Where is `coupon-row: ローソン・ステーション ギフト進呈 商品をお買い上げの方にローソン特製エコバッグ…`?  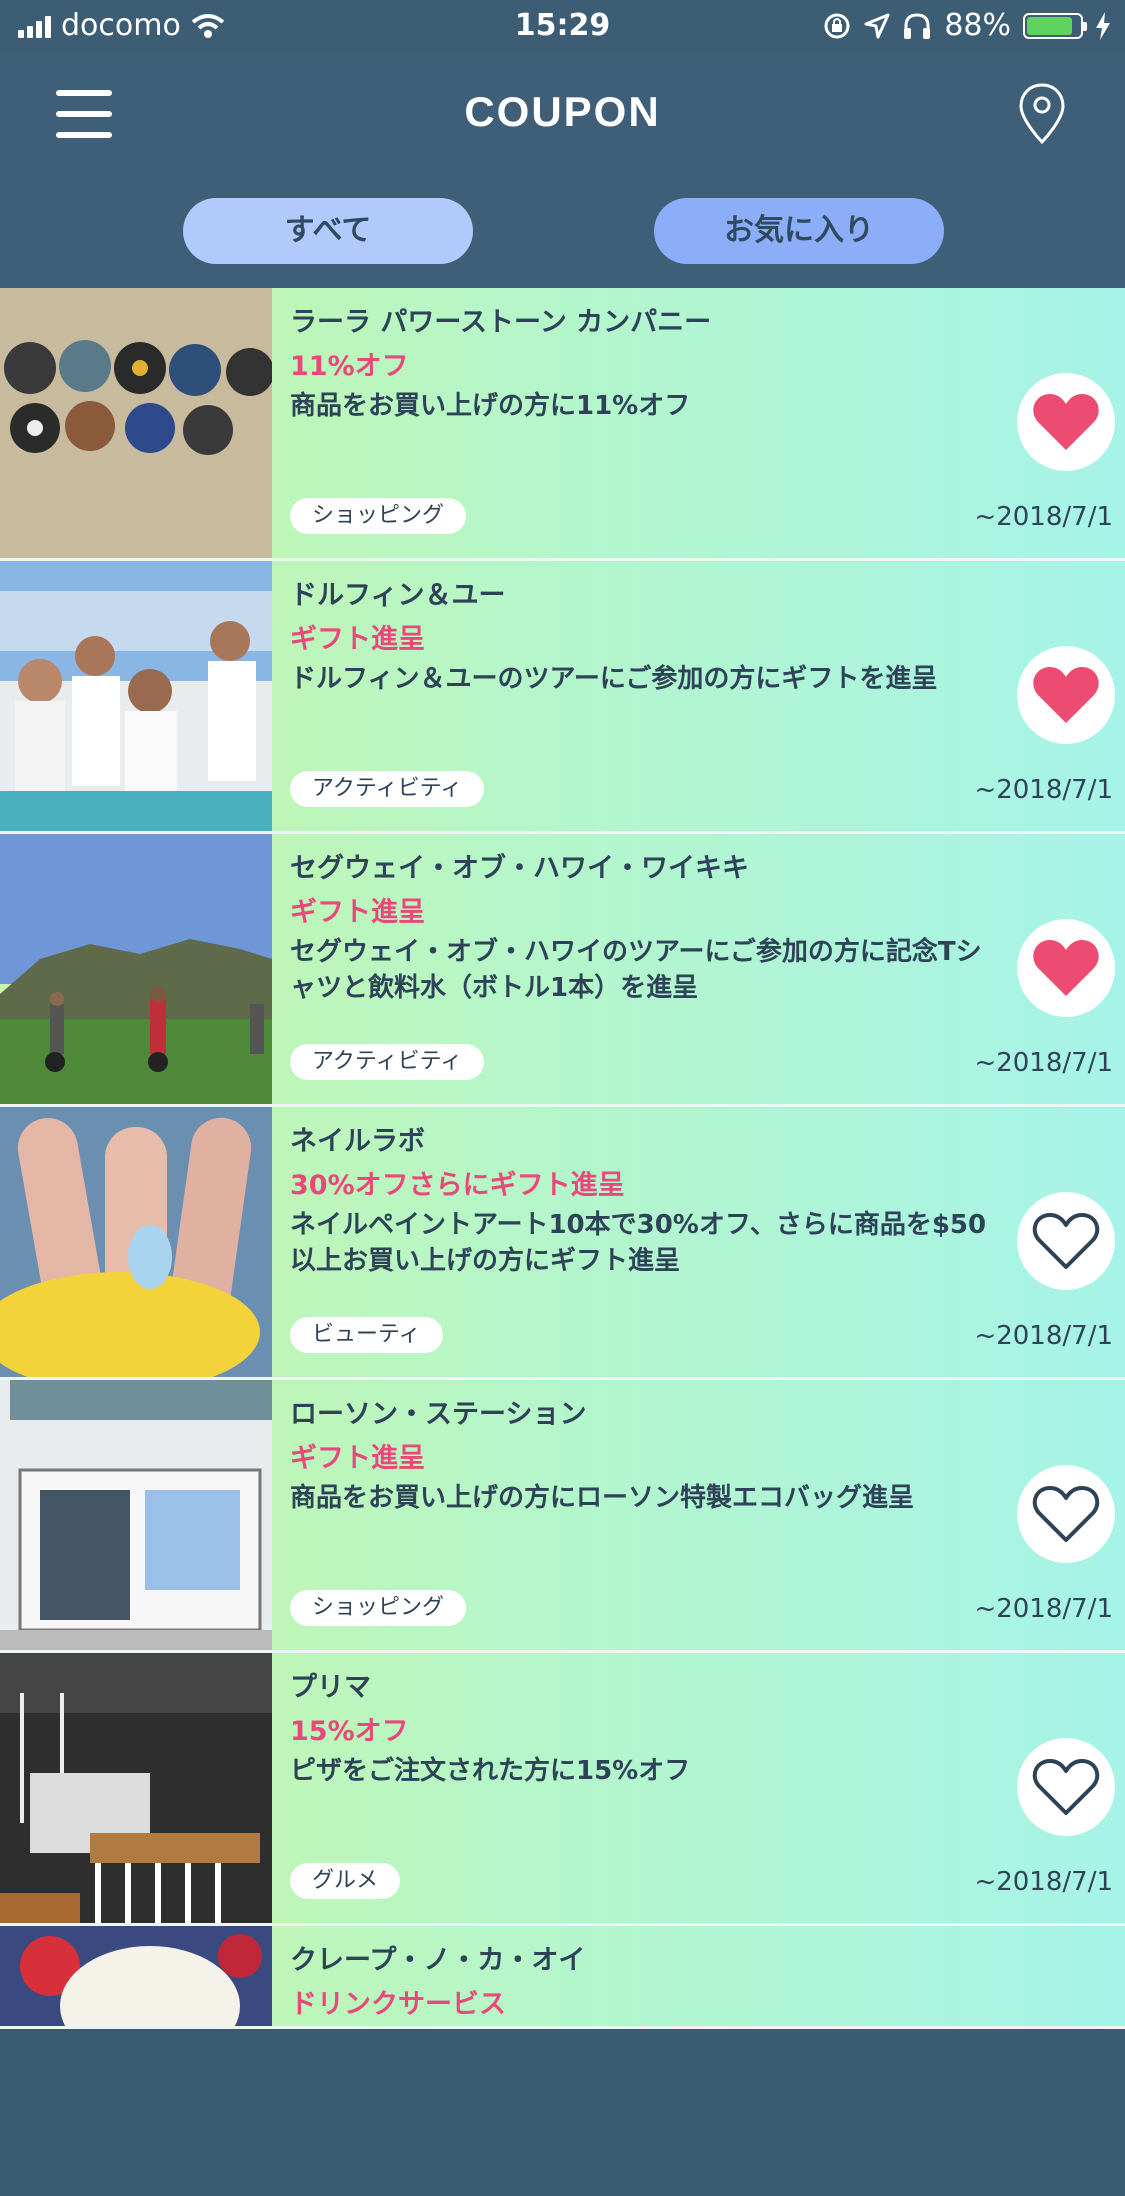
coupon-row: ローソン・ステーション ギフト進呈 商品をお買い上げの方にローソン特製エコバッグ… is located at coordinates (562, 1516).